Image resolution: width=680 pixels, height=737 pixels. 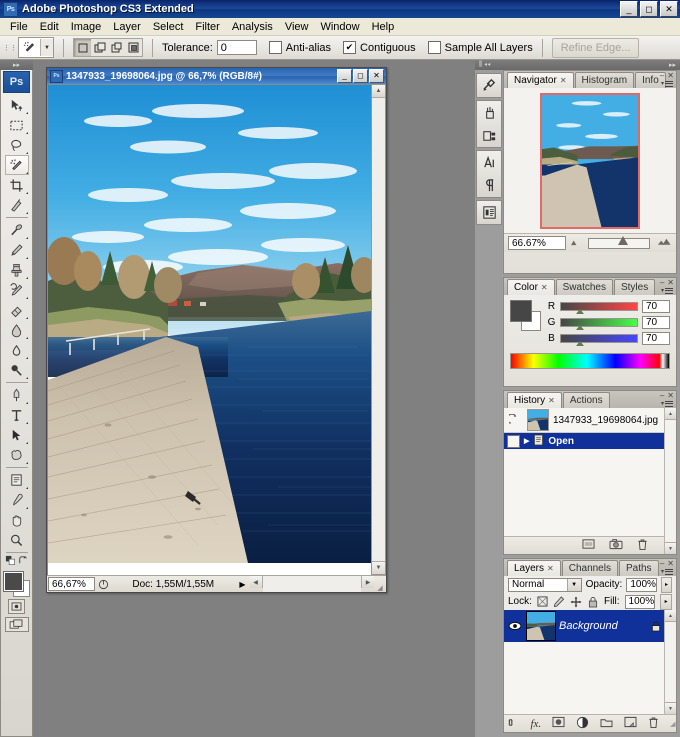 I want to click on zoom-slider-handle, so click(x=622, y=240).